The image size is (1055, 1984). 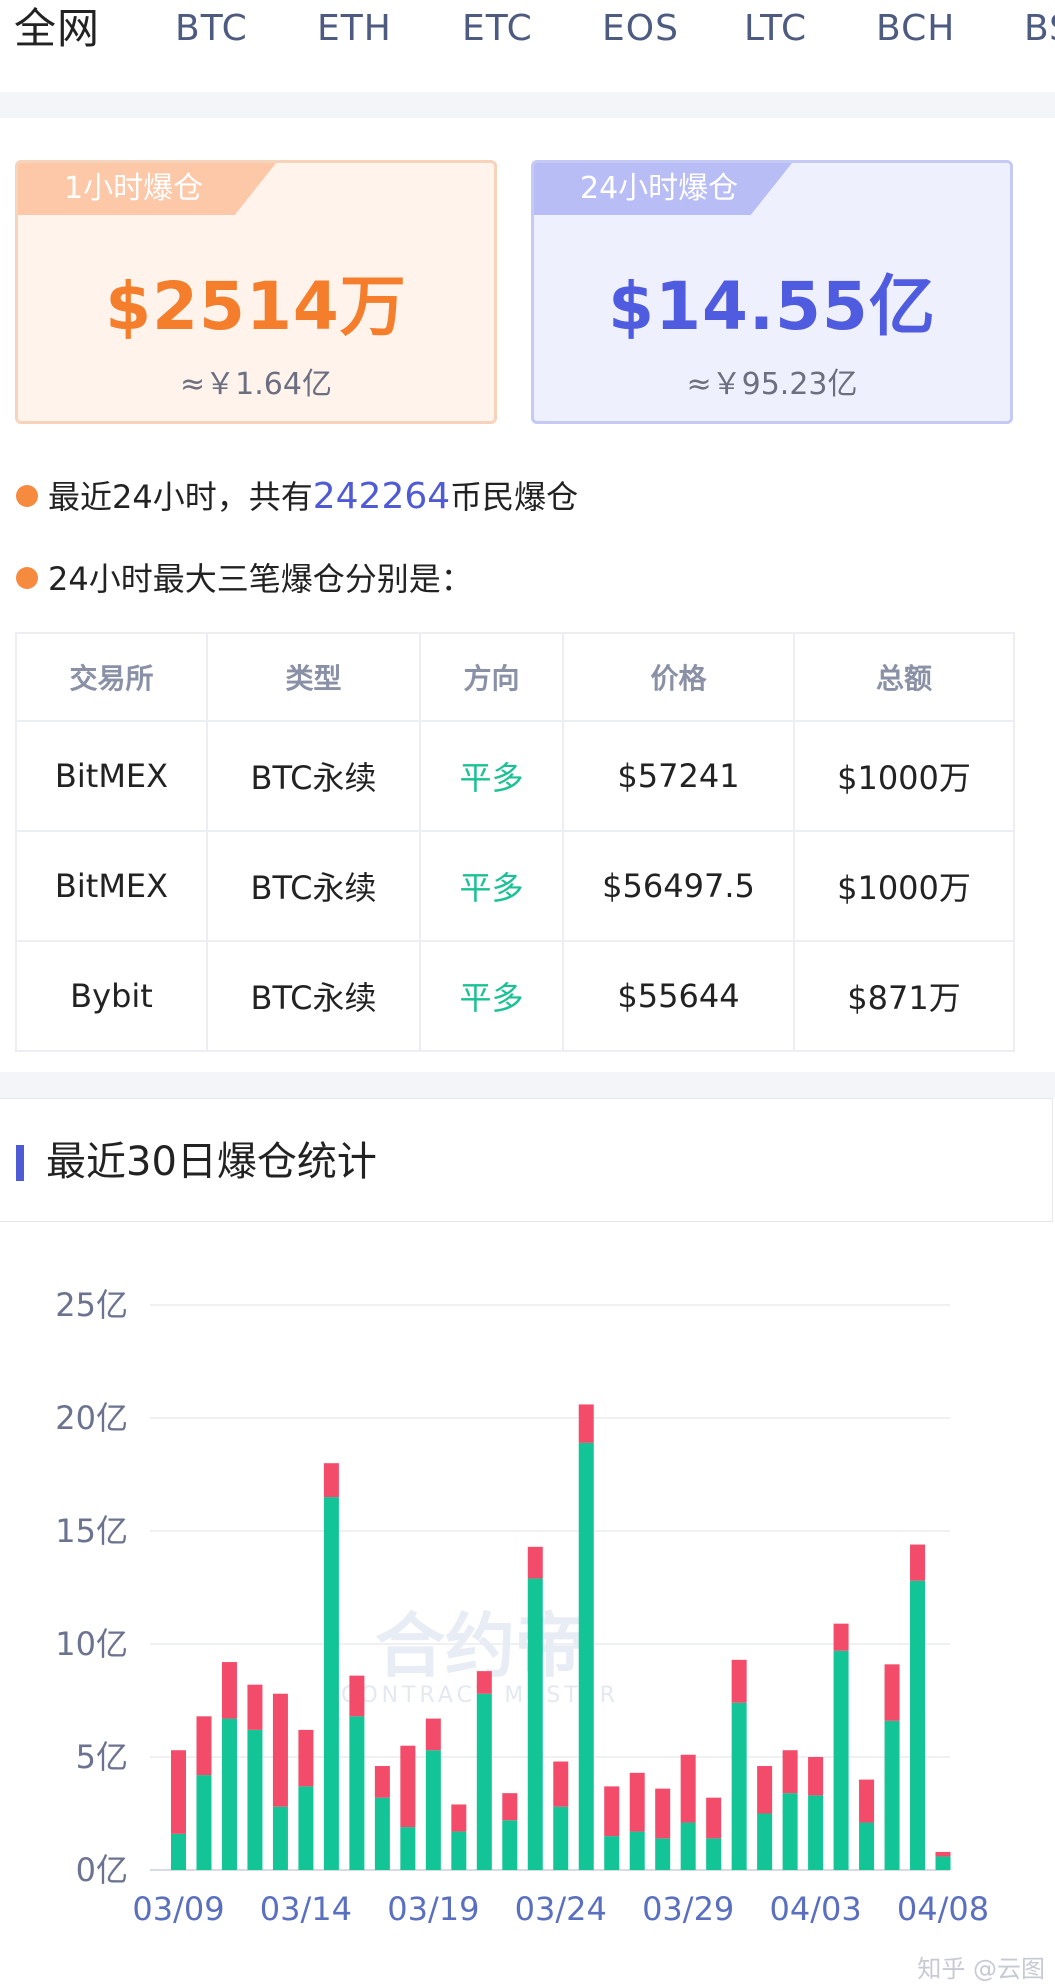 I want to click on tab-btc: BTC, so click(x=211, y=29).